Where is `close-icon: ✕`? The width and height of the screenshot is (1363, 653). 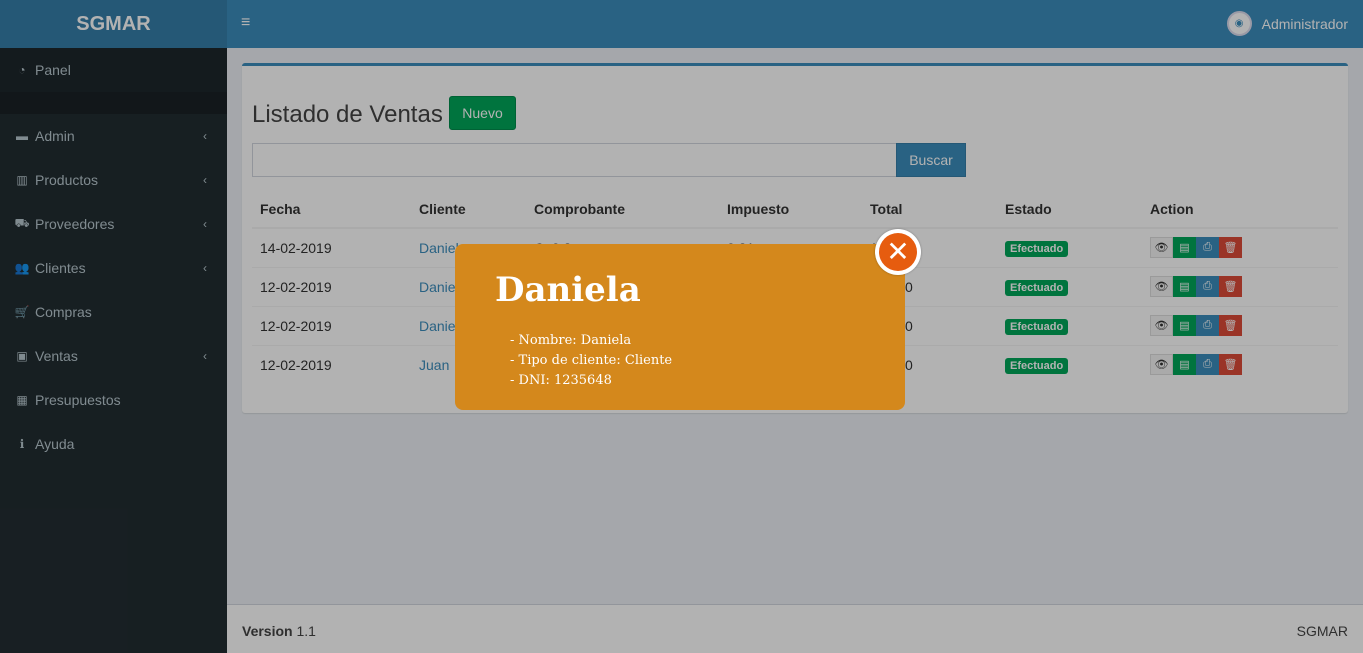 close-icon: ✕ is located at coordinates (898, 252).